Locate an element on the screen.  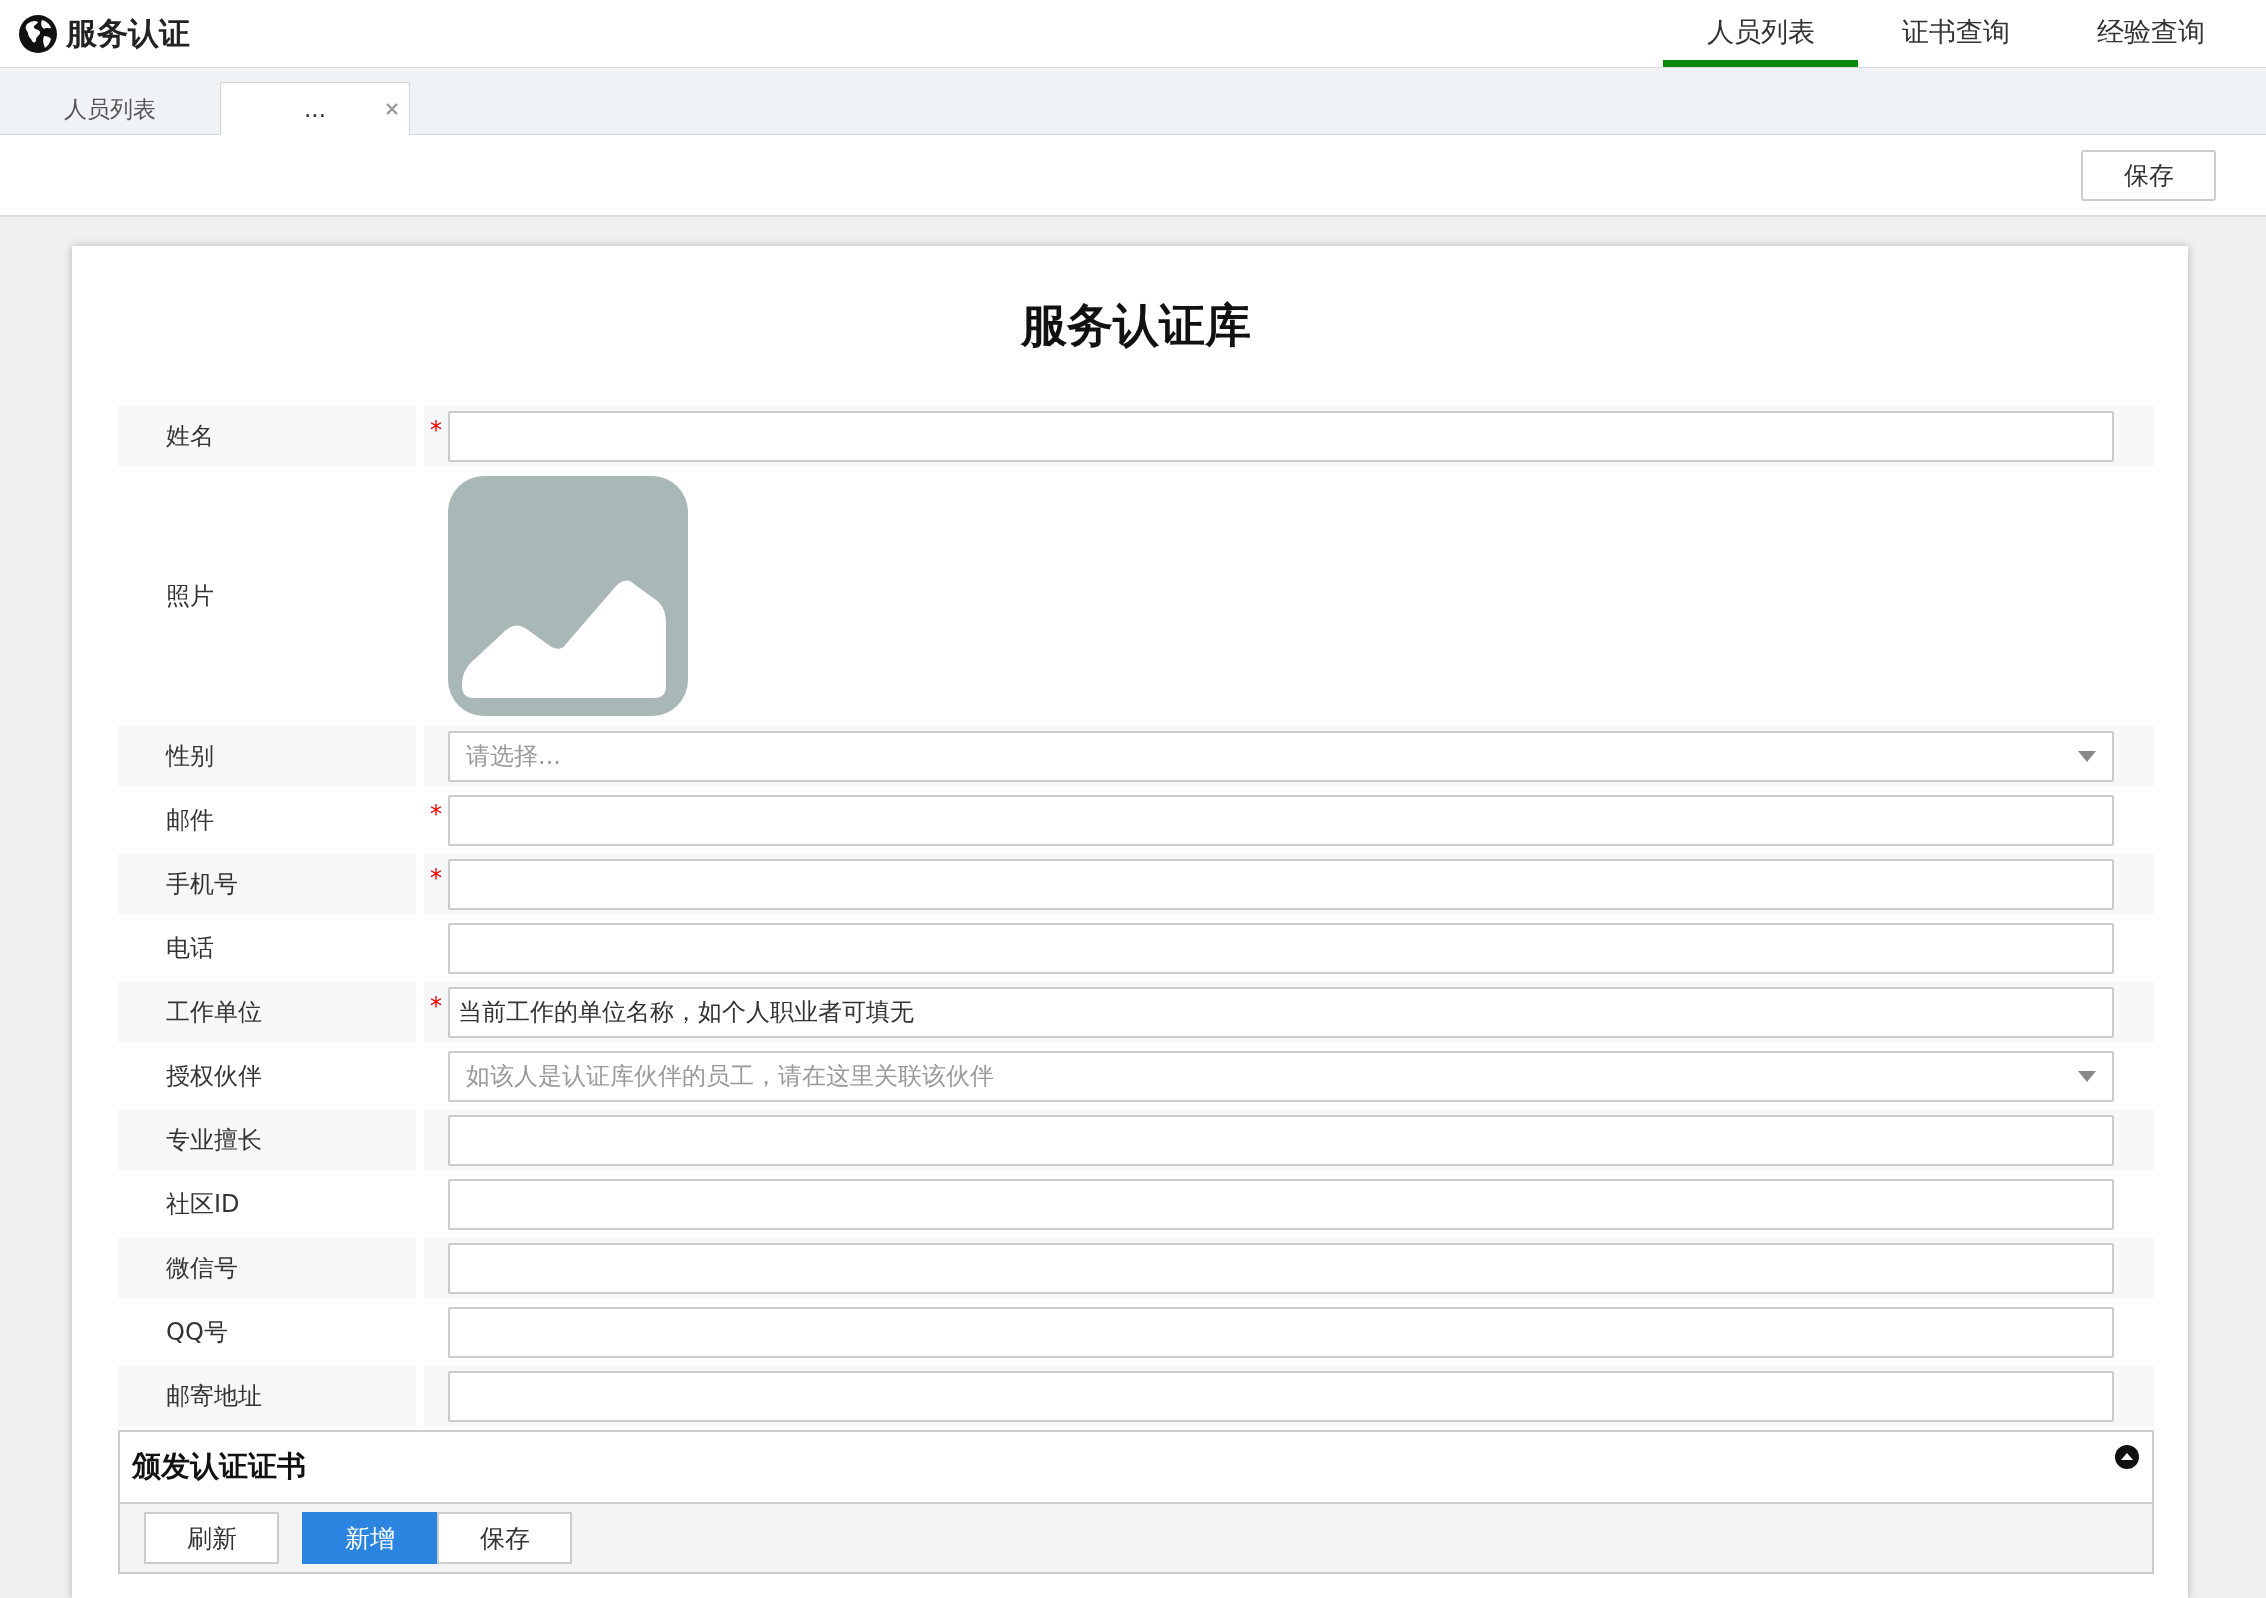
field-label: 电话 is located at coordinates (190, 948).